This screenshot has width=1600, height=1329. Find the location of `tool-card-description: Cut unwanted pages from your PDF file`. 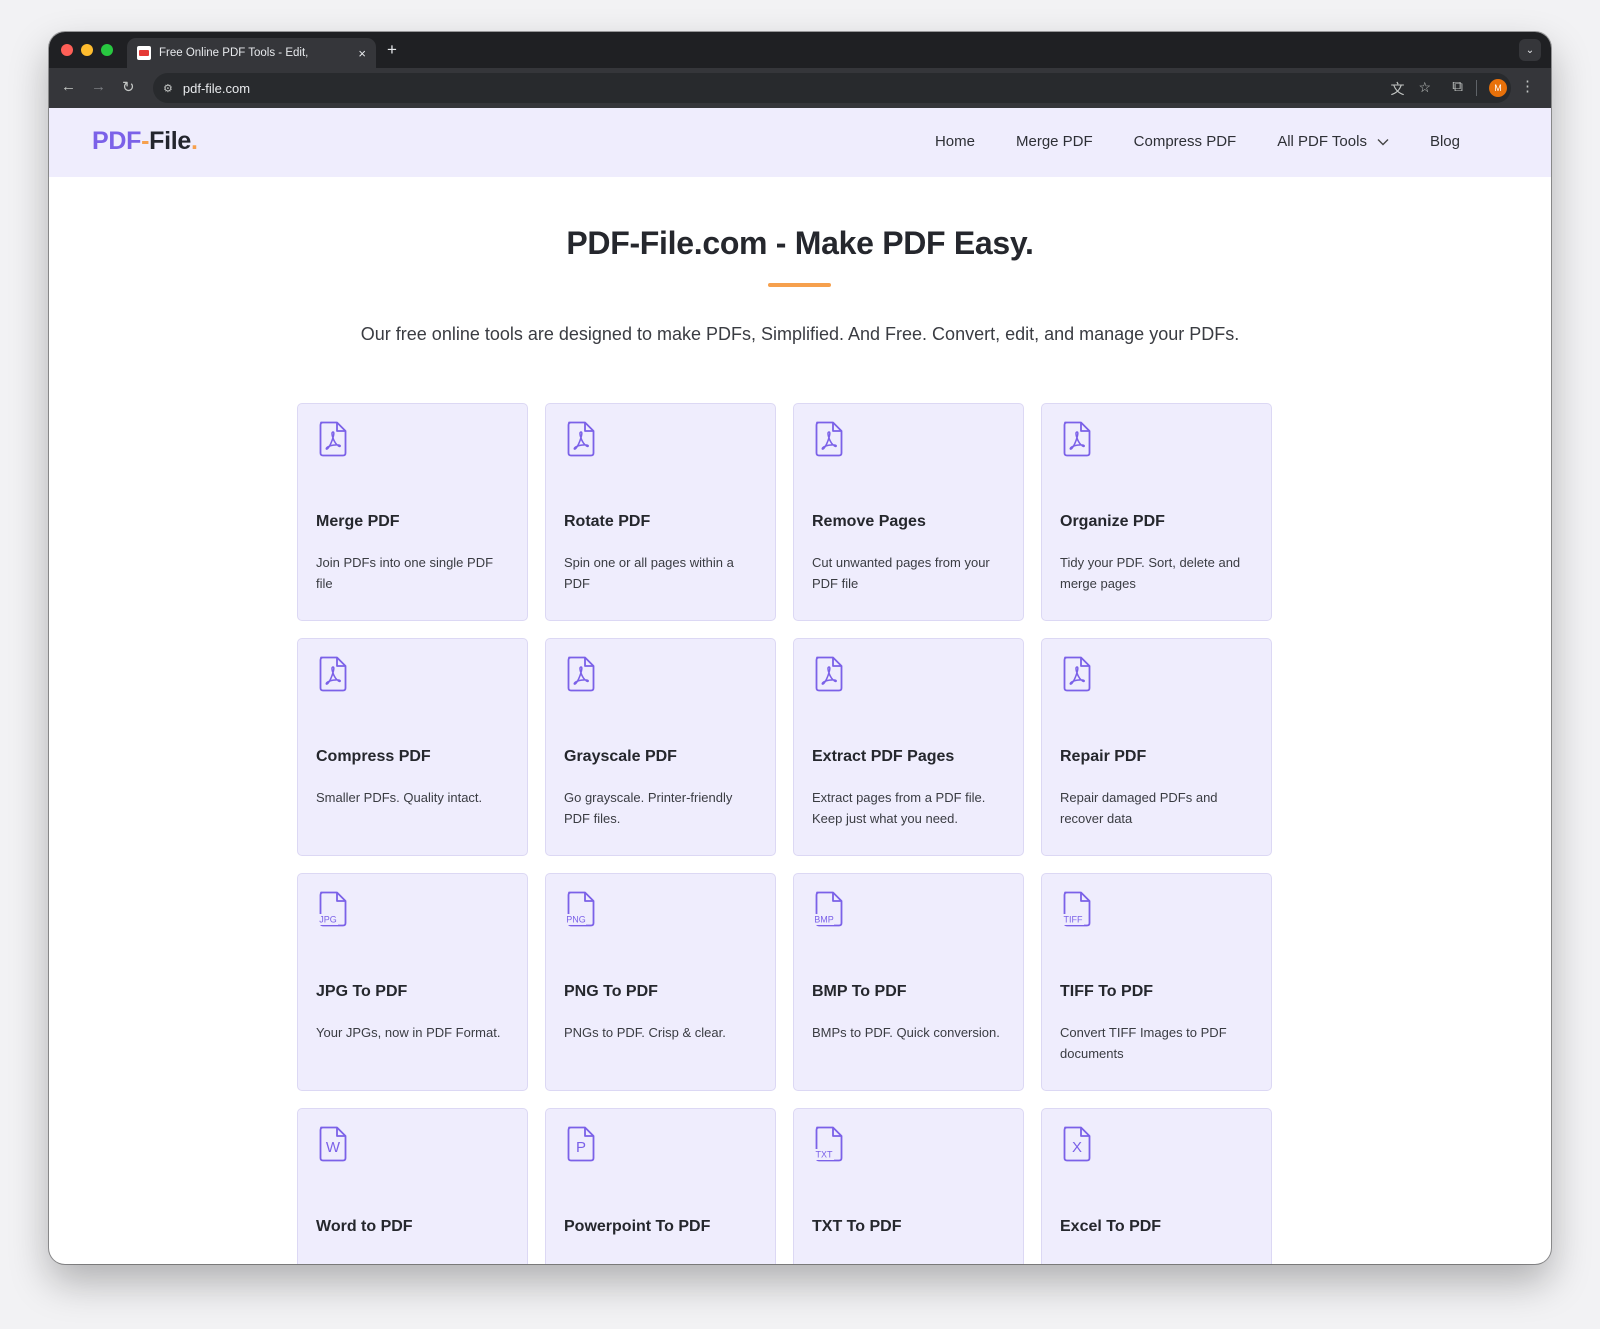

tool-card-description: Cut unwanted pages from your PDF file is located at coordinates (901, 573).